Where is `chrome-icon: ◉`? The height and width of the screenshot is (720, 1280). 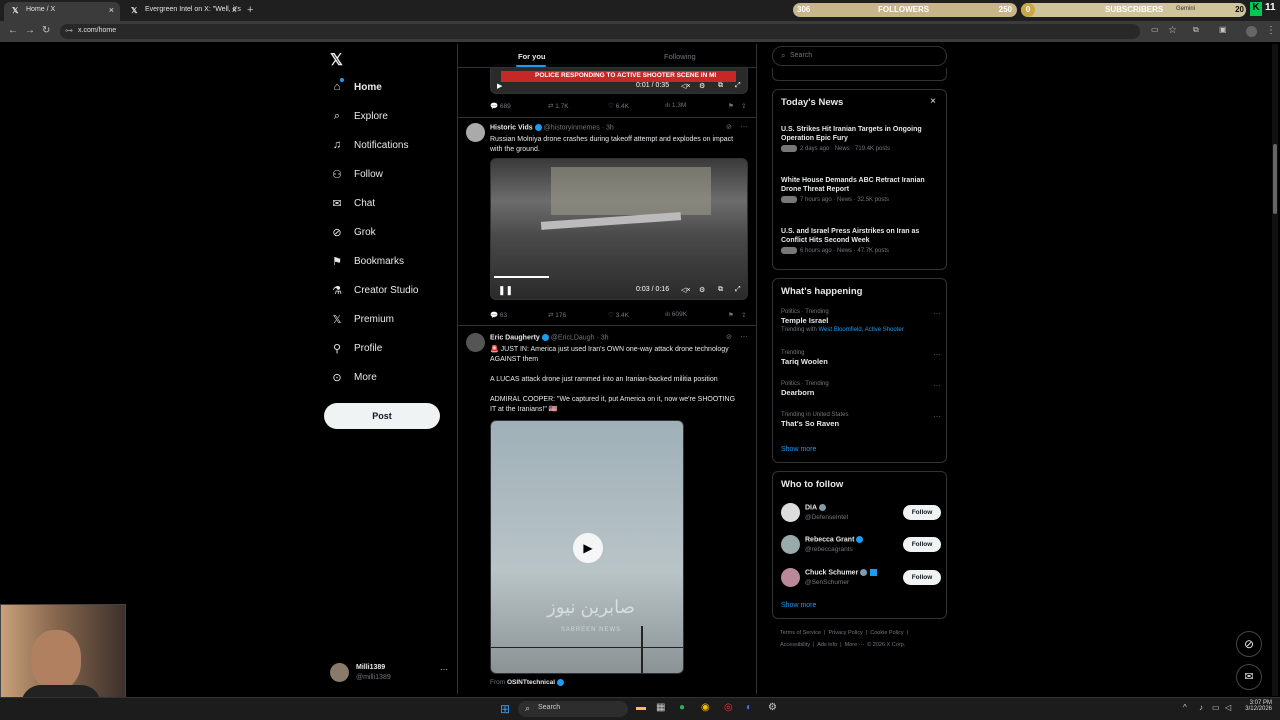
chrome-icon: ◉ is located at coordinates (705, 707).